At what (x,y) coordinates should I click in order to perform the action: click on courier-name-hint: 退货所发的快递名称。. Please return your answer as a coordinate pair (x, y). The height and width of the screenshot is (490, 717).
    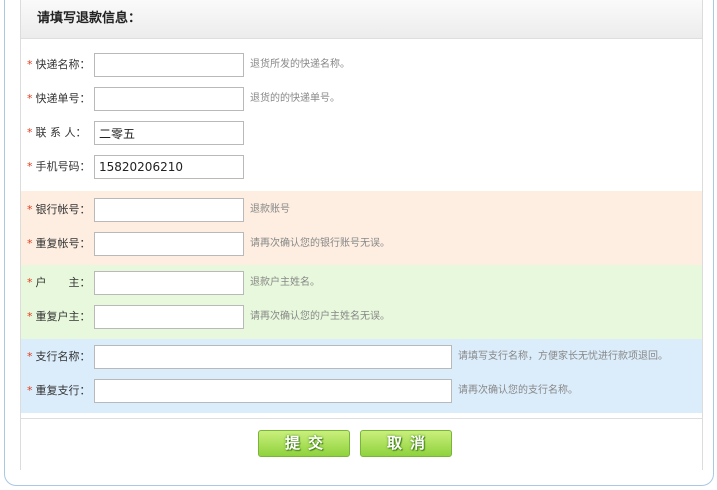
    Looking at the image, I should click on (300, 64).